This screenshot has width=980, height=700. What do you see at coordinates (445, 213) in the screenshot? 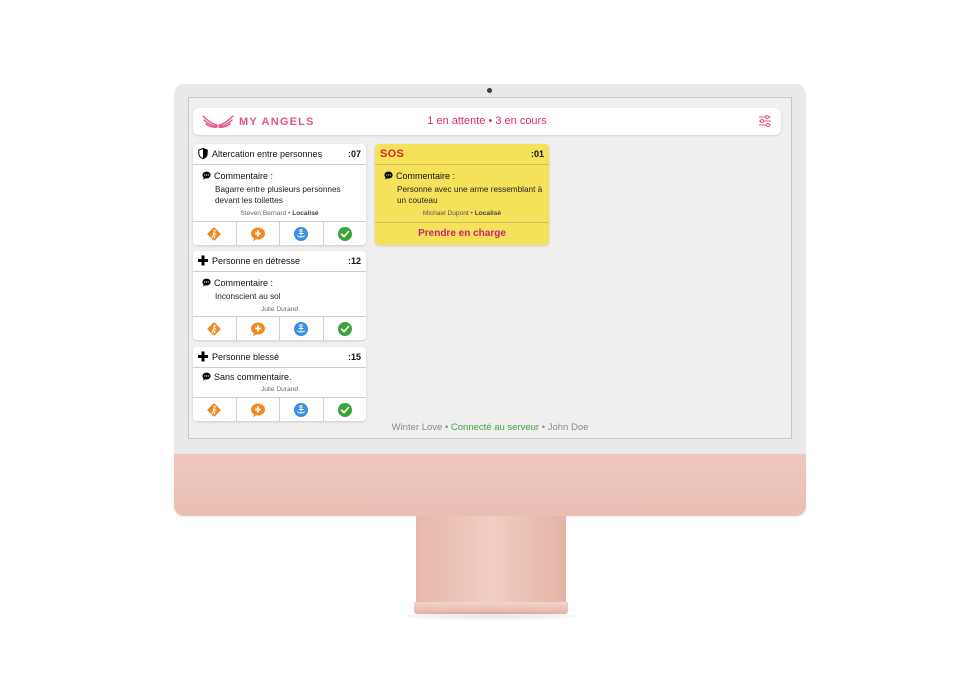
I see `author-name: Michael Dupont` at bounding box center [445, 213].